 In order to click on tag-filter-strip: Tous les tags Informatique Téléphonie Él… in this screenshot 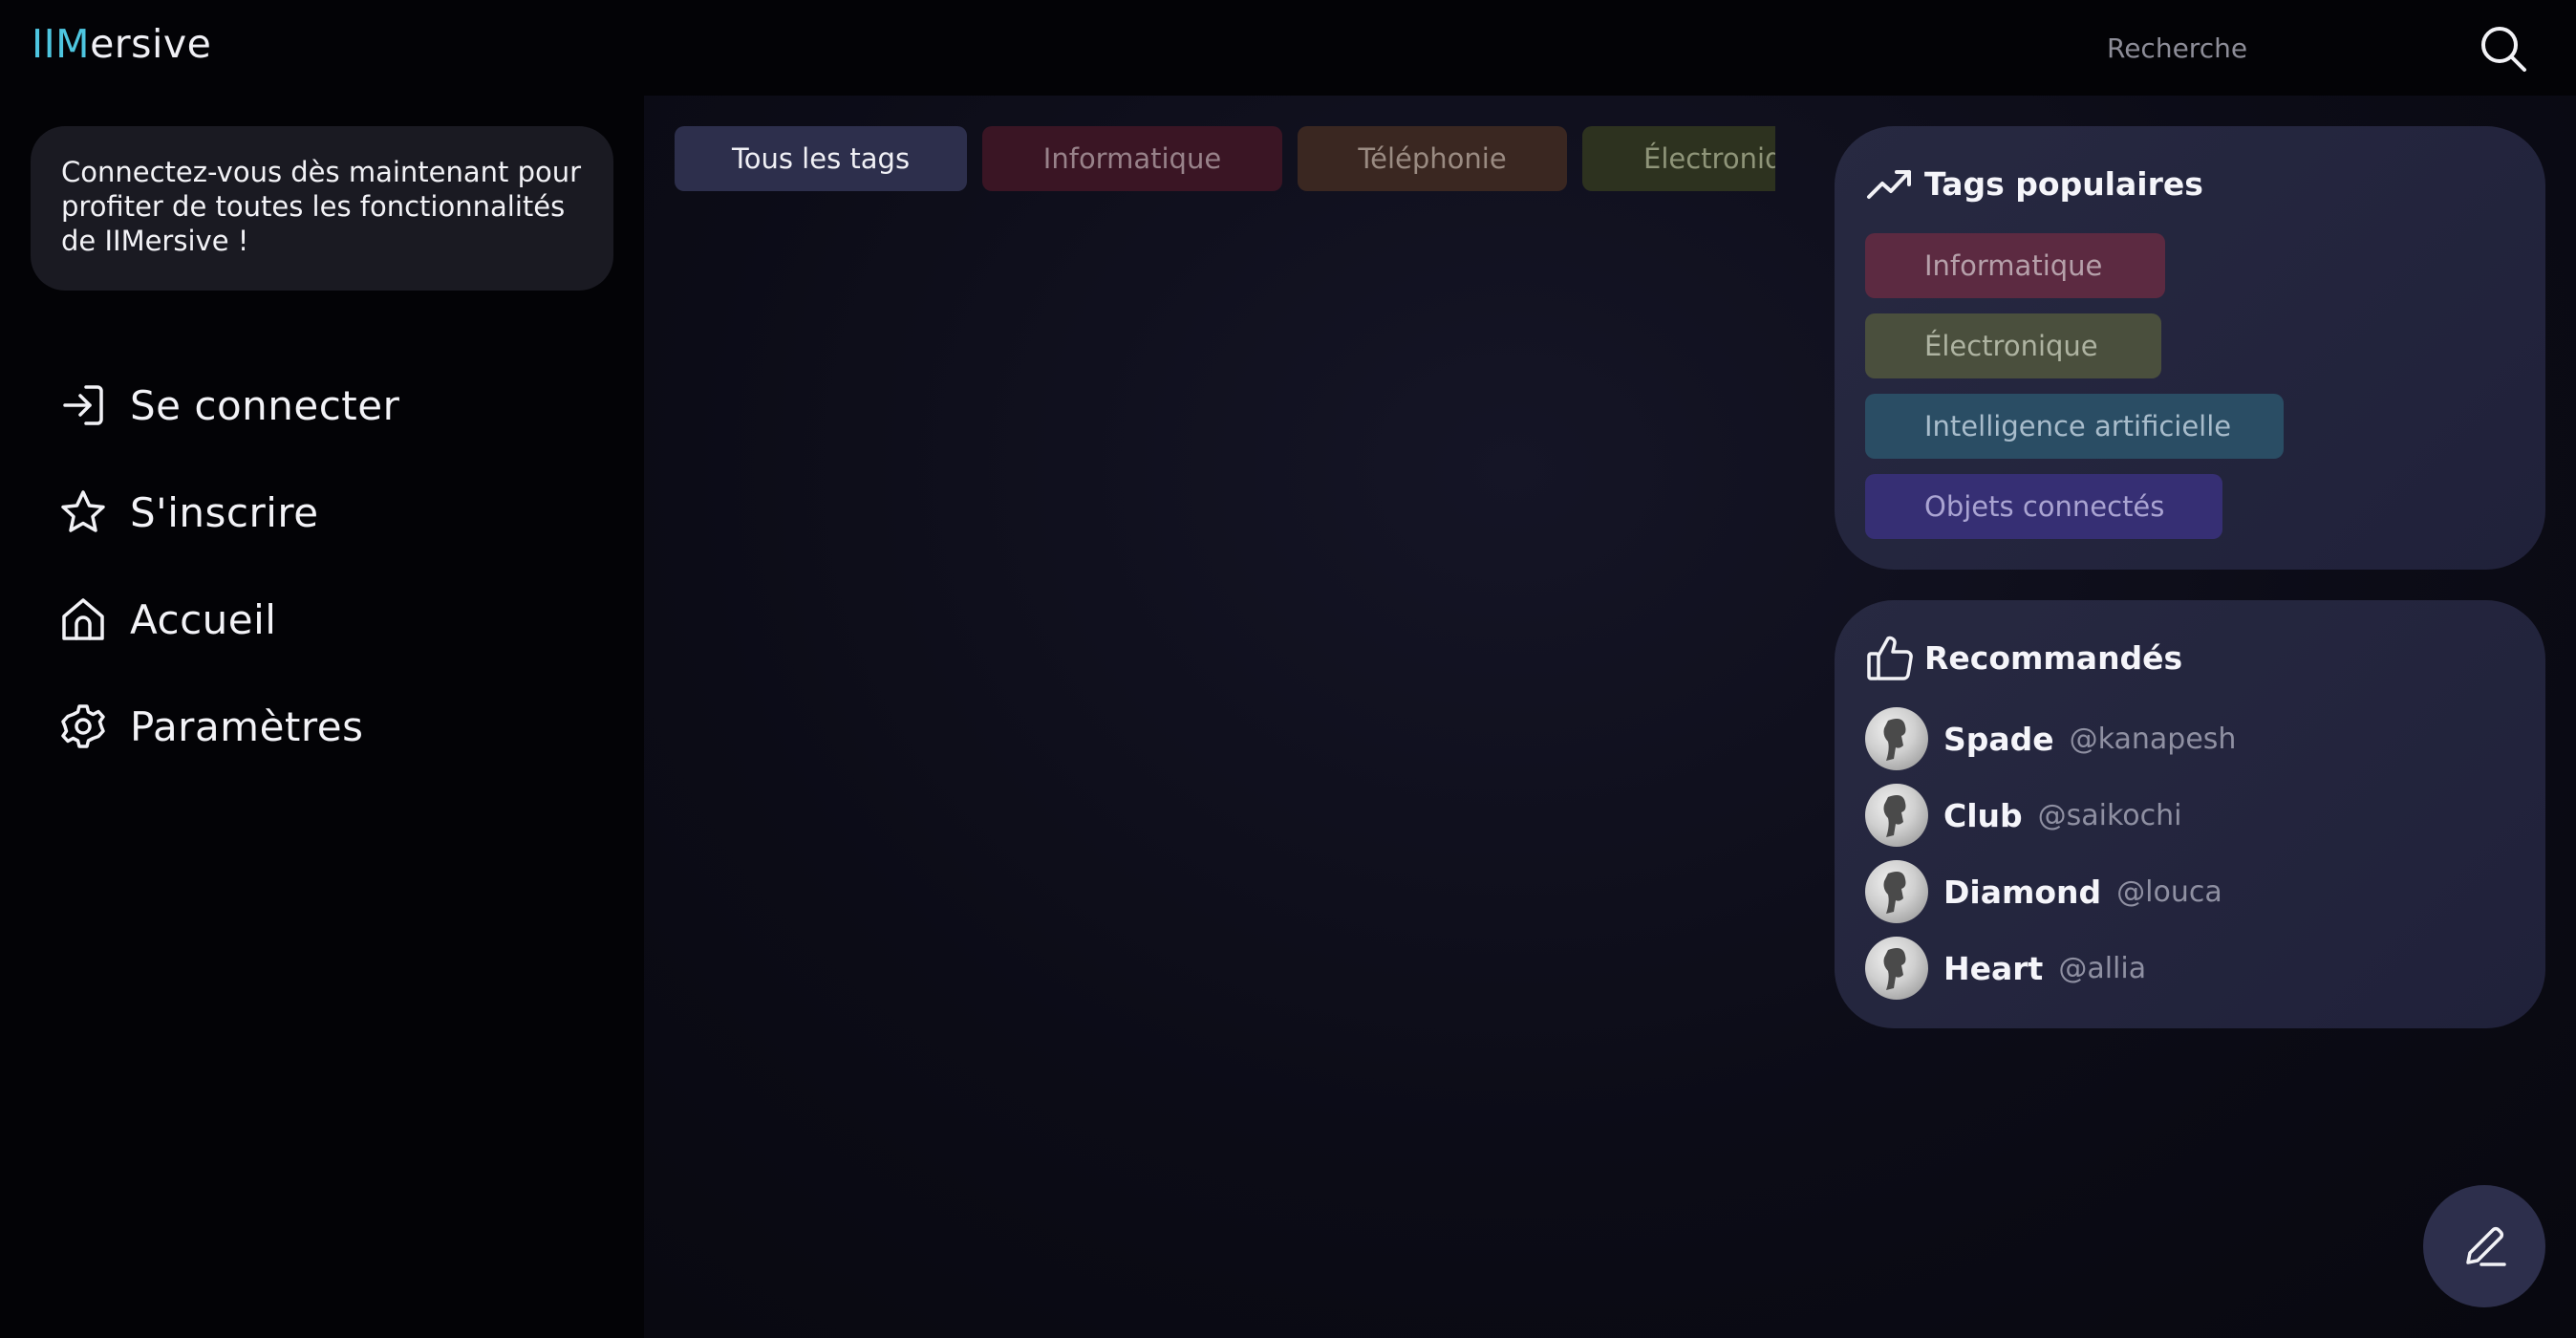, I will do `click(1225, 159)`.